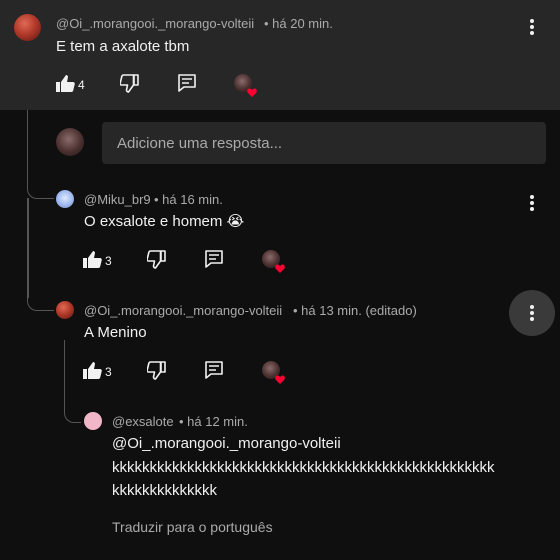 This screenshot has width=560, height=560. What do you see at coordinates (143, 421) in the screenshot?
I see `comment-author: @exsalote` at bounding box center [143, 421].